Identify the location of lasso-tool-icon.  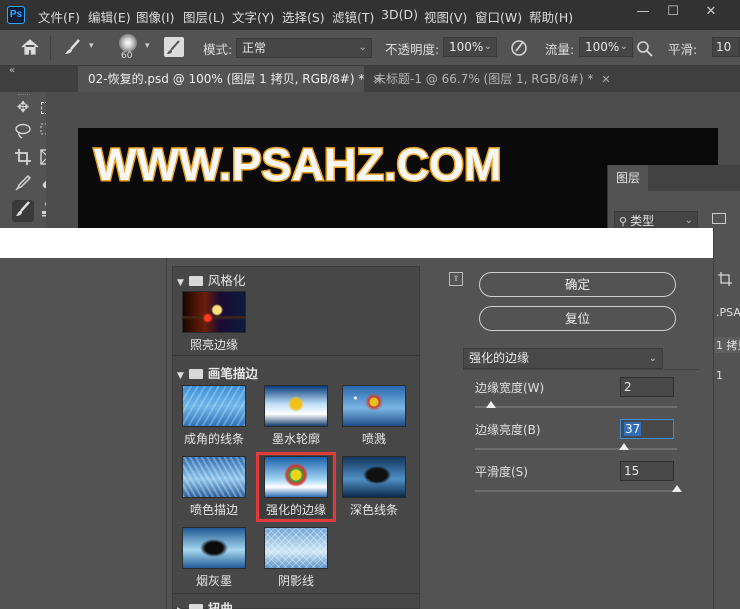
(23, 133).